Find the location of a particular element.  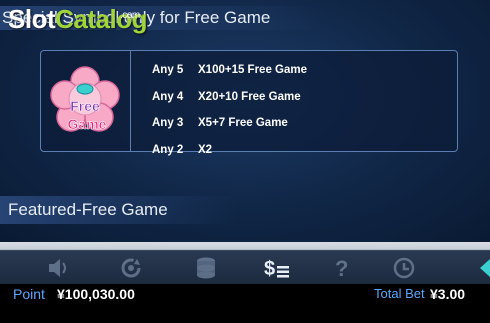

payout-value: X20+10 Free Game is located at coordinates (249, 96).